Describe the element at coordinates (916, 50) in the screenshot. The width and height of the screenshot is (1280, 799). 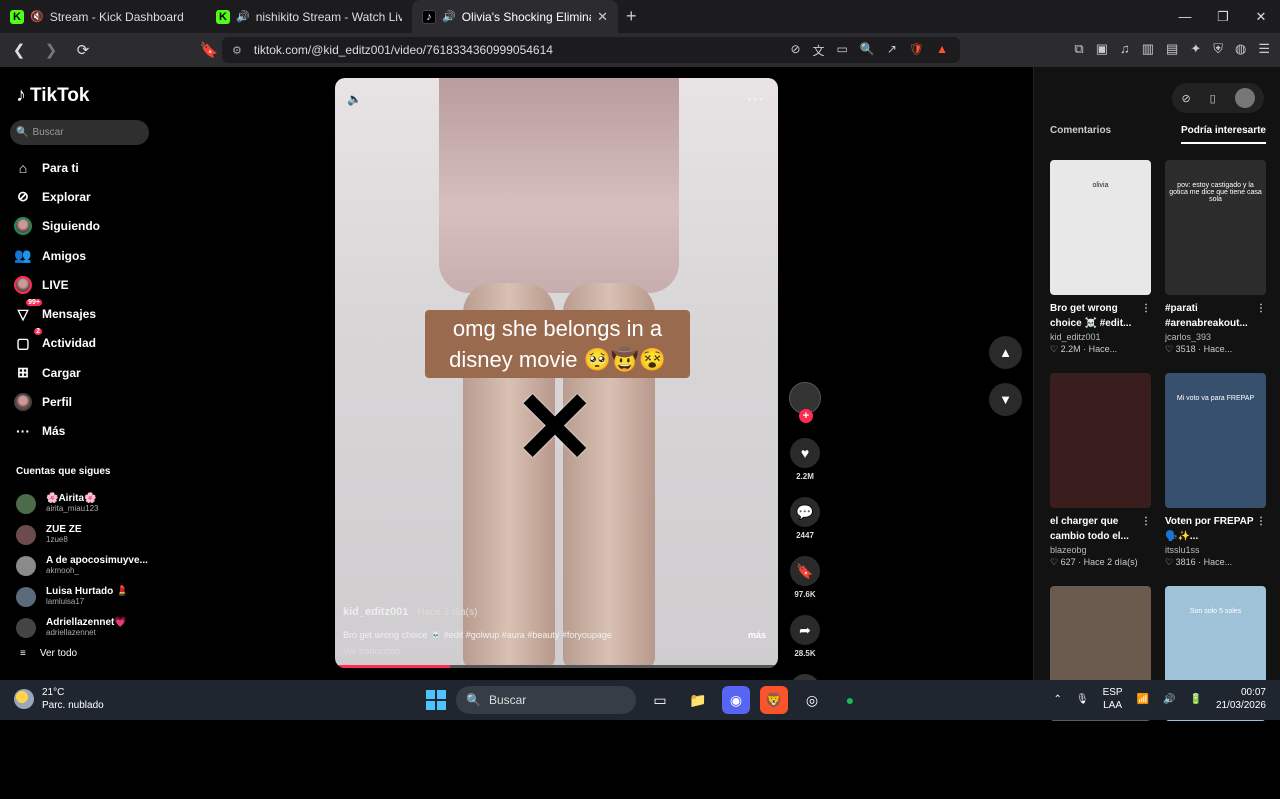
I see `brave-shield-icon: 🛡` at that location.